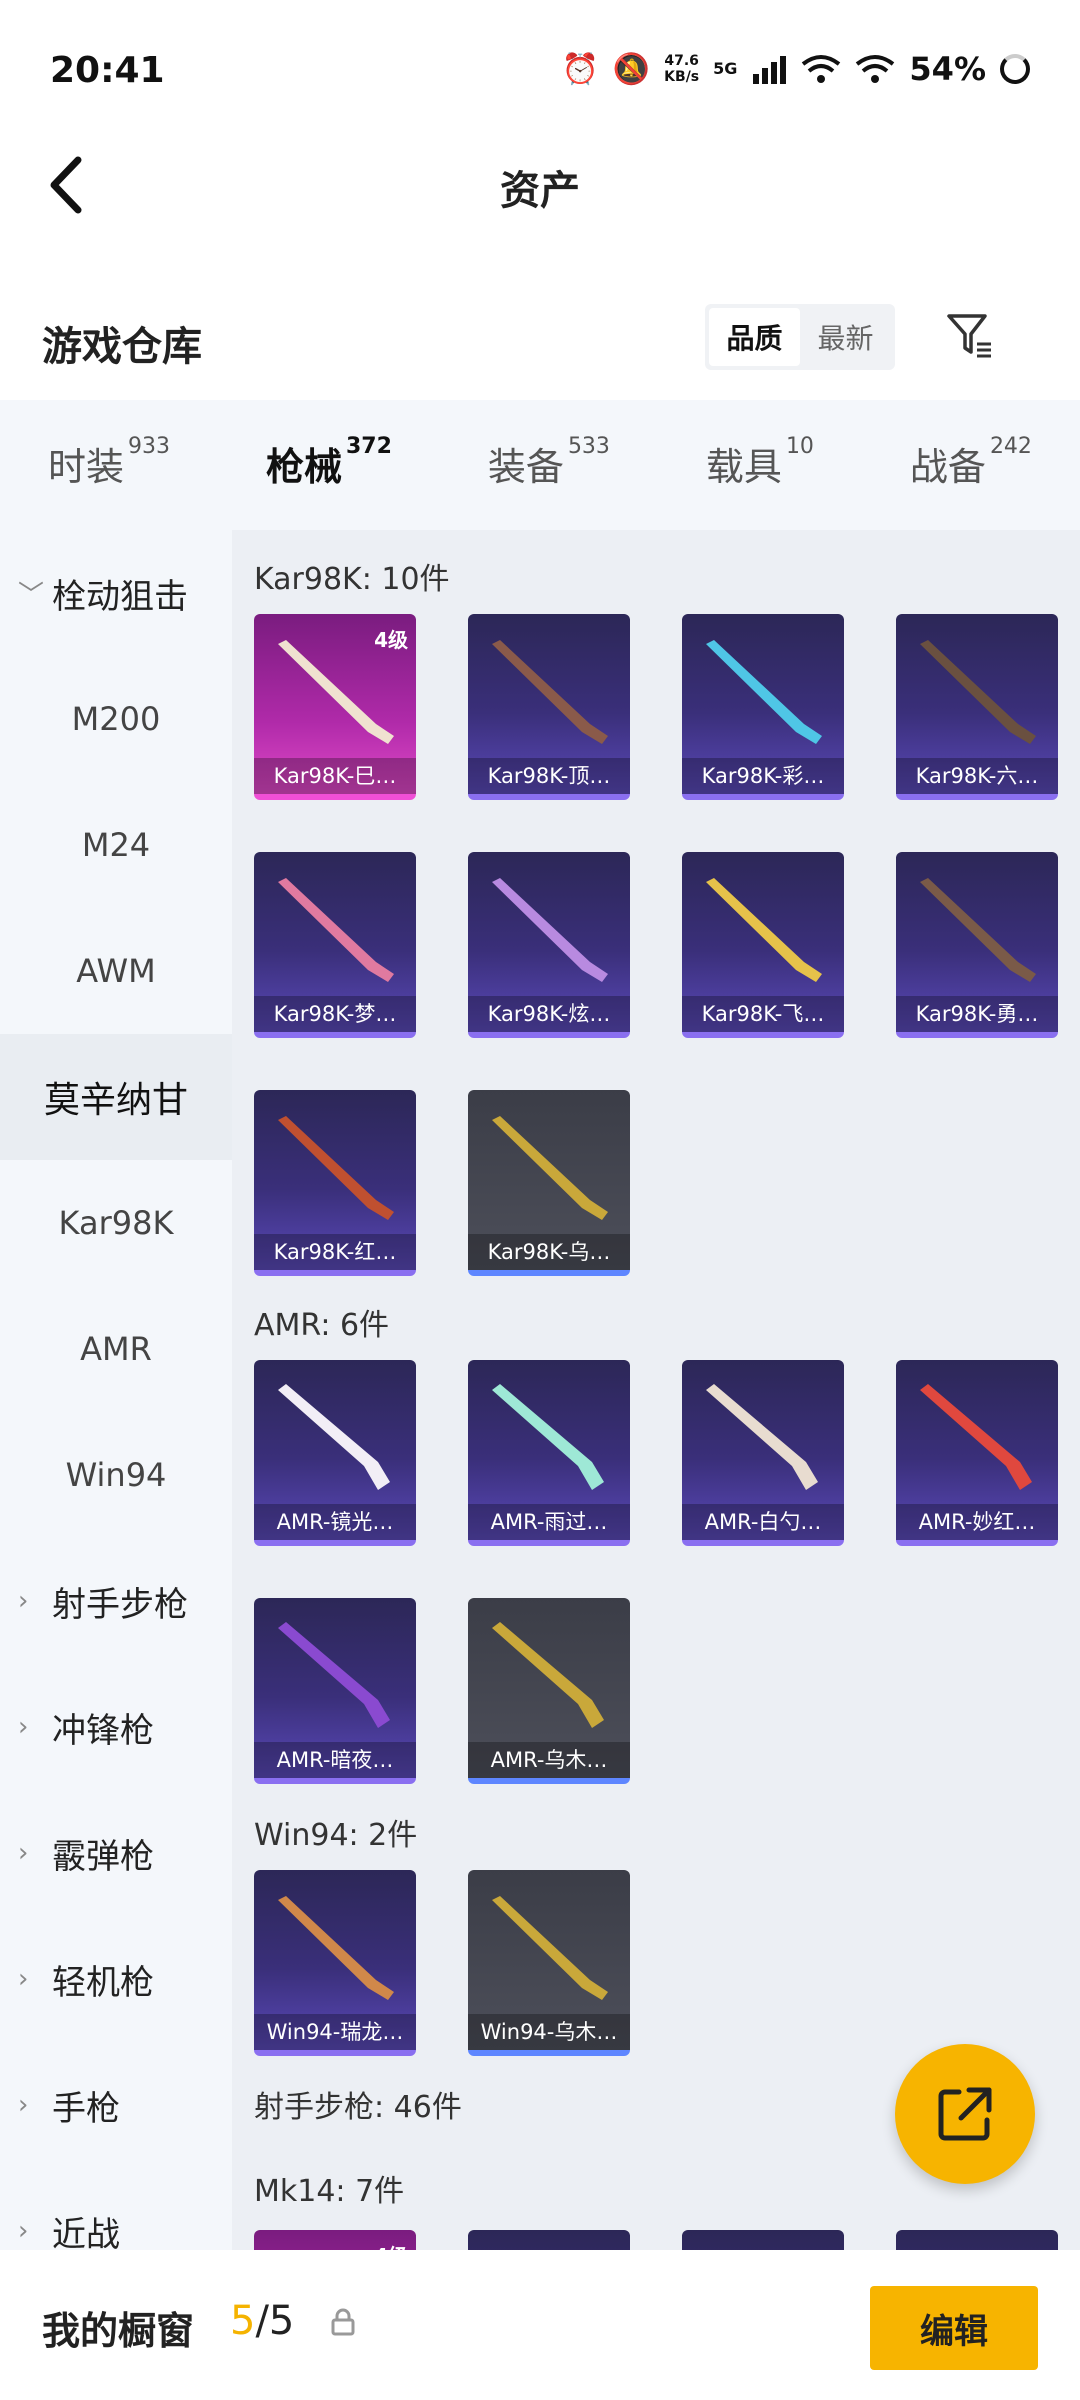 Image resolution: width=1080 pixels, height=2400 pixels. Describe the element at coordinates (631, 69) in the screenshot. I see `mute-icon: 🔕` at that location.